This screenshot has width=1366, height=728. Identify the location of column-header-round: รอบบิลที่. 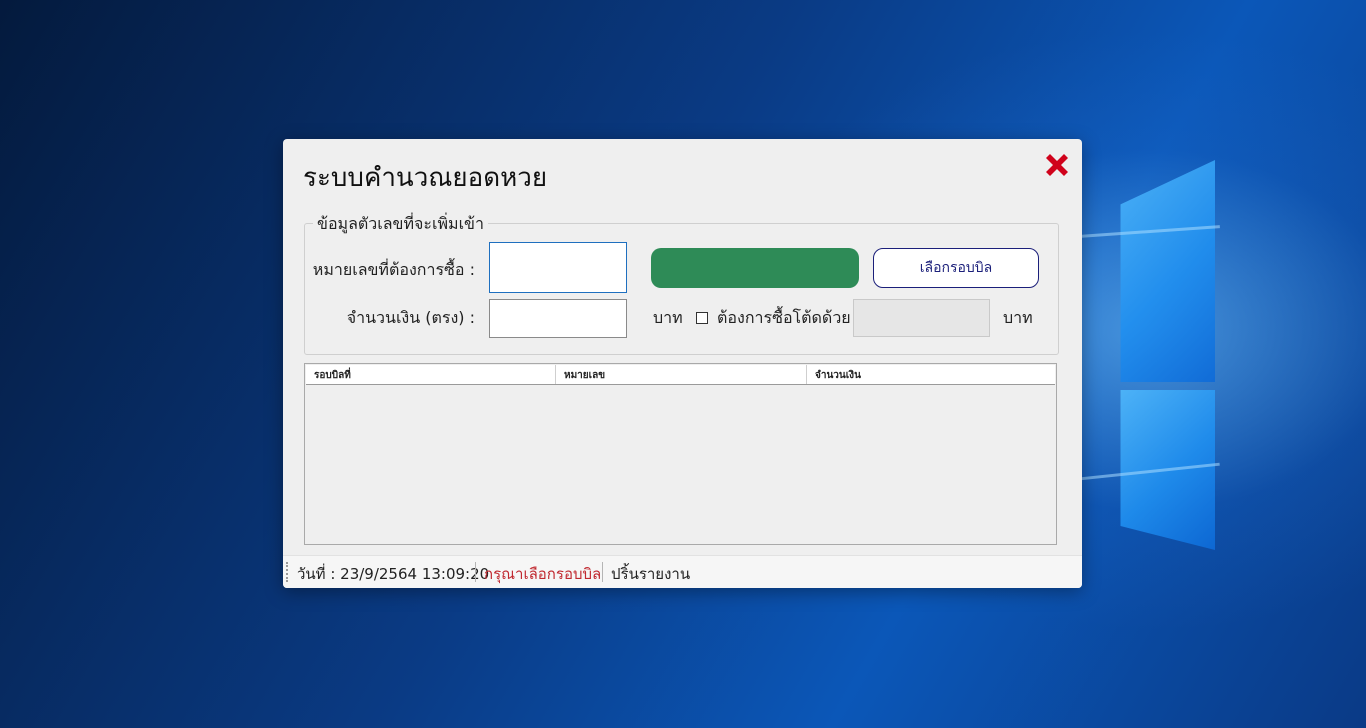
(431, 374).